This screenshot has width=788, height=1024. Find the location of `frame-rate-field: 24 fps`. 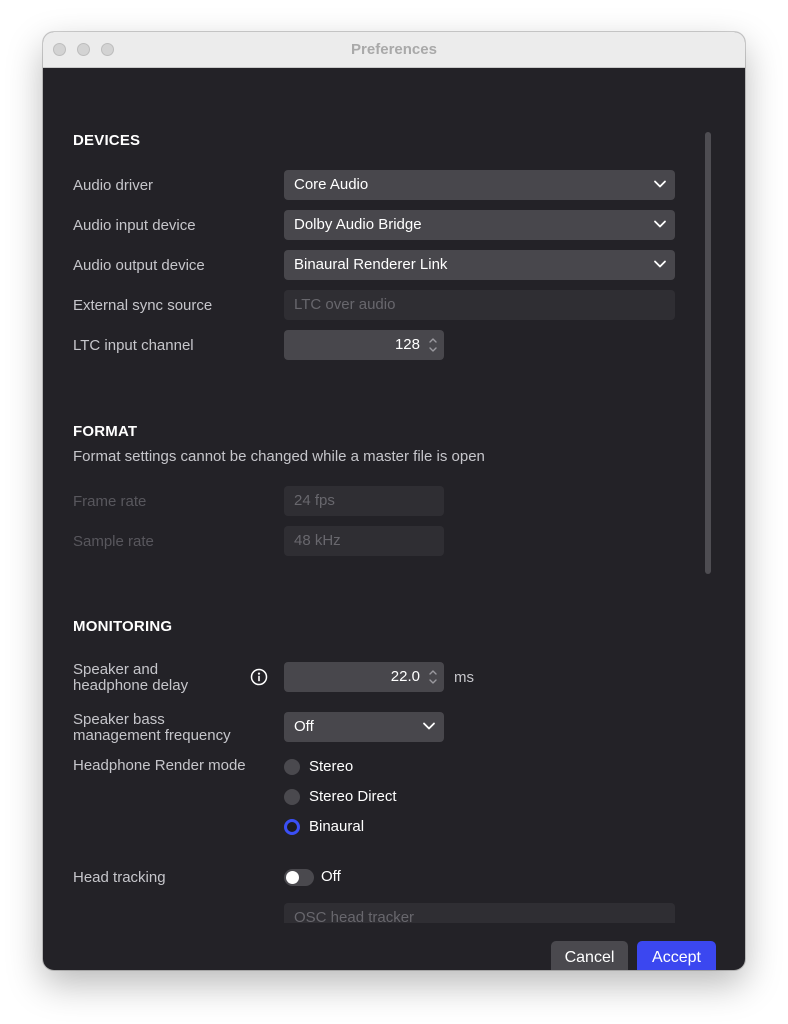

frame-rate-field: 24 fps is located at coordinates (364, 501).